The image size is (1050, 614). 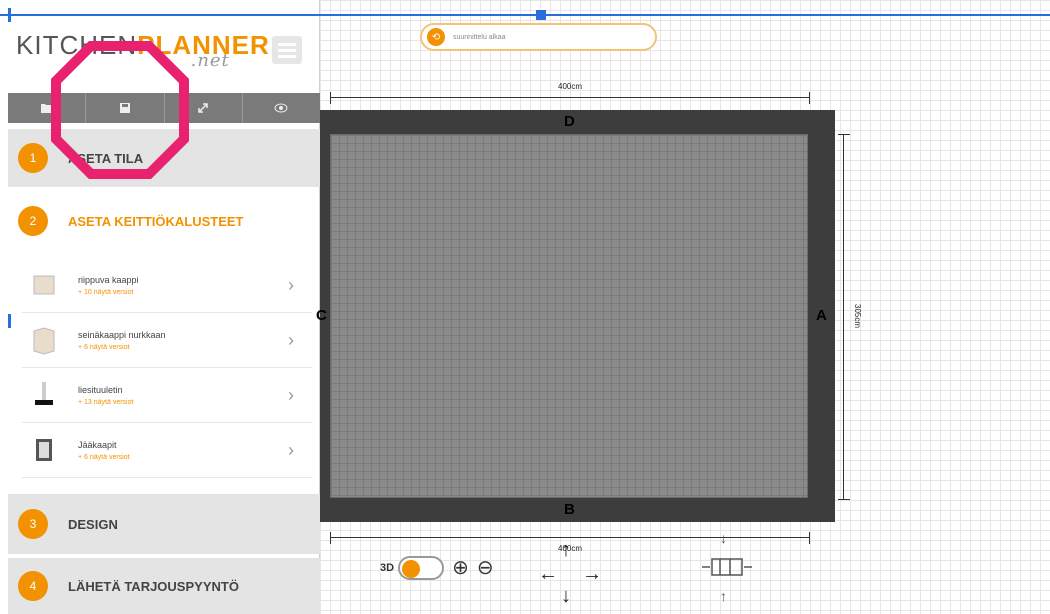 I want to click on view-controls: 3D ⊕ ⊖, so click(x=437, y=567).